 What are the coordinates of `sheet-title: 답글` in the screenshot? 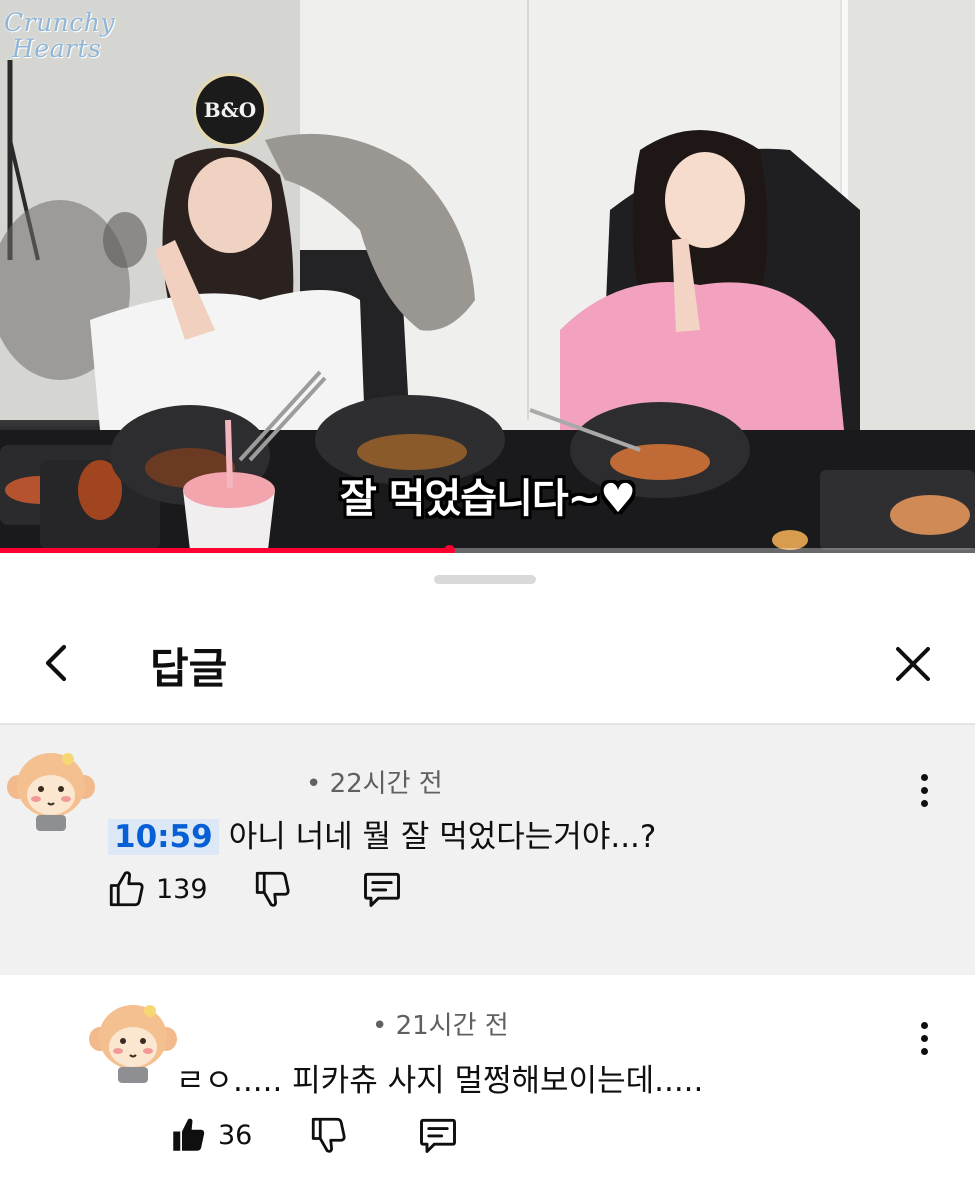 It's located at (189, 668).